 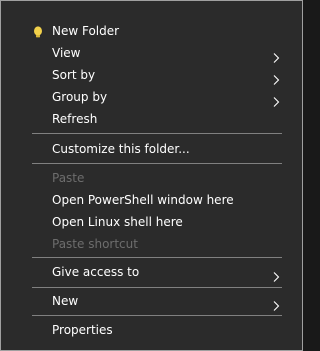 What do you see at coordinates (151, 53) in the screenshot?
I see `menu-item-view: View` at bounding box center [151, 53].